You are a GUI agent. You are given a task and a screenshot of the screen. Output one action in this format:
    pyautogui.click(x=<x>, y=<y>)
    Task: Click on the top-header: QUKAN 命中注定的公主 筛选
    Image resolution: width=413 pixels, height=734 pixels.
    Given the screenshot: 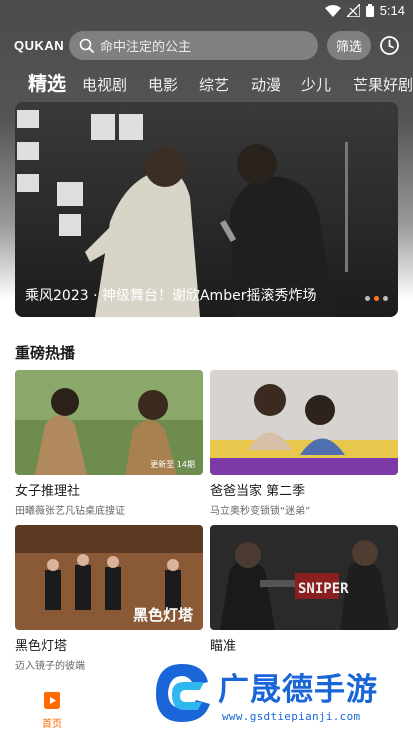 What is the action you would take?
    pyautogui.click(x=206, y=46)
    